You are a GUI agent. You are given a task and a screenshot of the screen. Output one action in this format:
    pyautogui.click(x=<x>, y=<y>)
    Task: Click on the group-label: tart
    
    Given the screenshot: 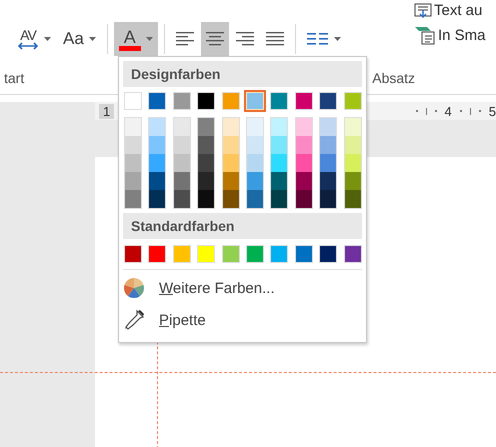 What is the action you would take?
    pyautogui.click(x=14, y=78)
    